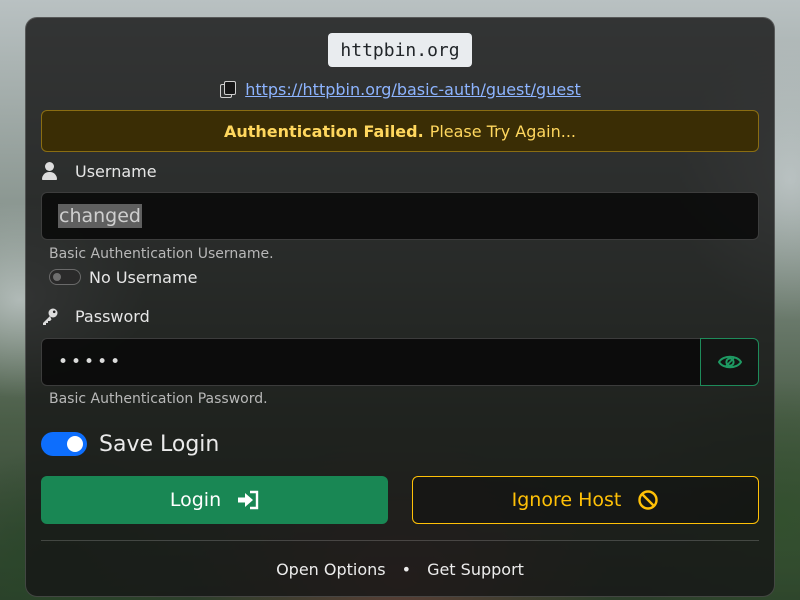 This screenshot has height=600, width=800. What do you see at coordinates (50, 316) in the screenshot?
I see `key-icon` at bounding box center [50, 316].